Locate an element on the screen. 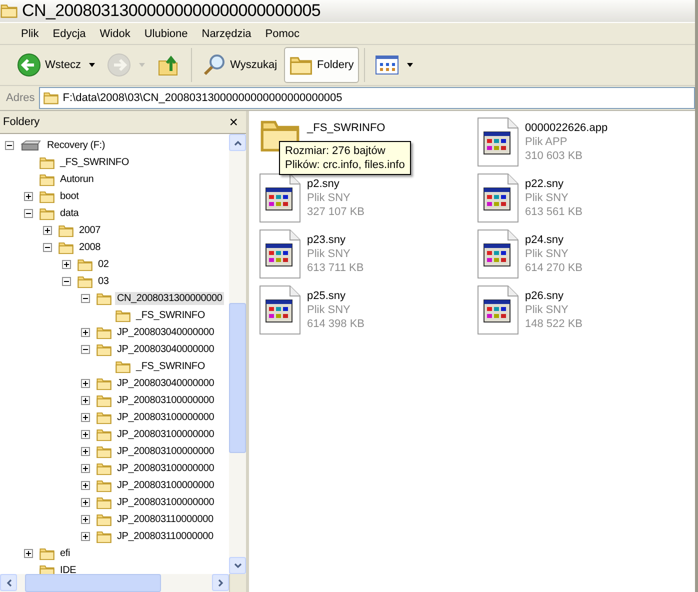  horizontal-scrollbar is located at coordinates (114, 583).